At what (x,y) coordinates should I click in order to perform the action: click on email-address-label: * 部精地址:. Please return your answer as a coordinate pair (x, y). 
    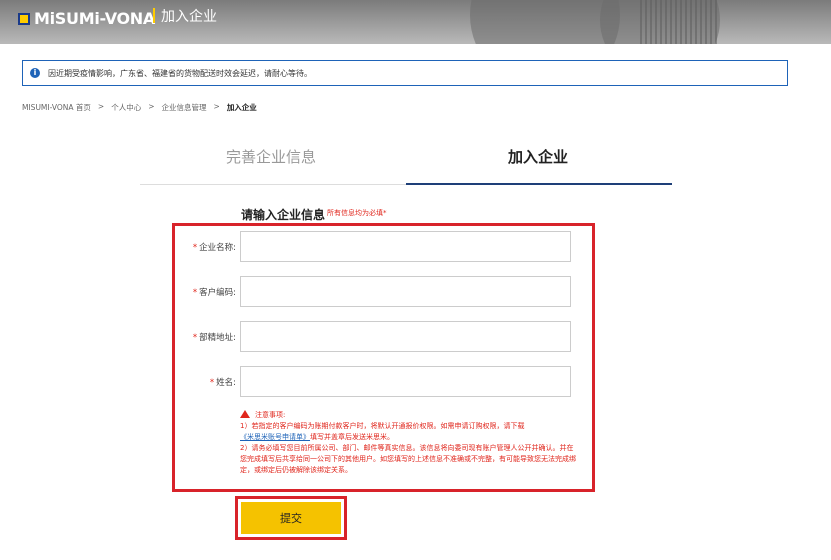
    Looking at the image, I should click on (201, 337).